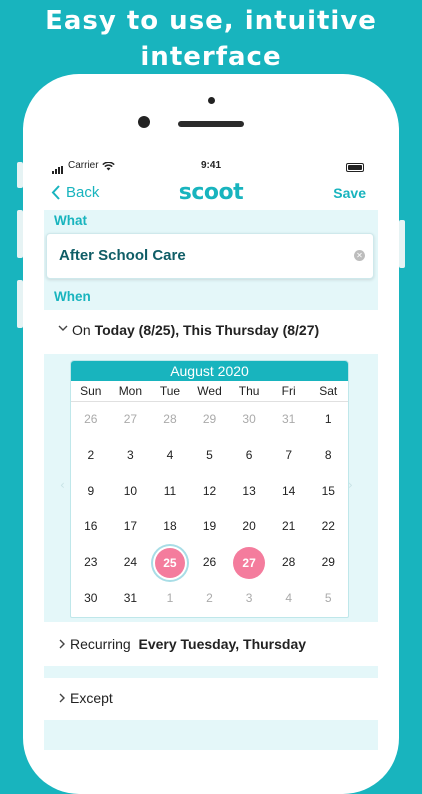 The width and height of the screenshot is (422, 794). What do you see at coordinates (211, 124) in the screenshot?
I see `earpiece-speaker` at bounding box center [211, 124].